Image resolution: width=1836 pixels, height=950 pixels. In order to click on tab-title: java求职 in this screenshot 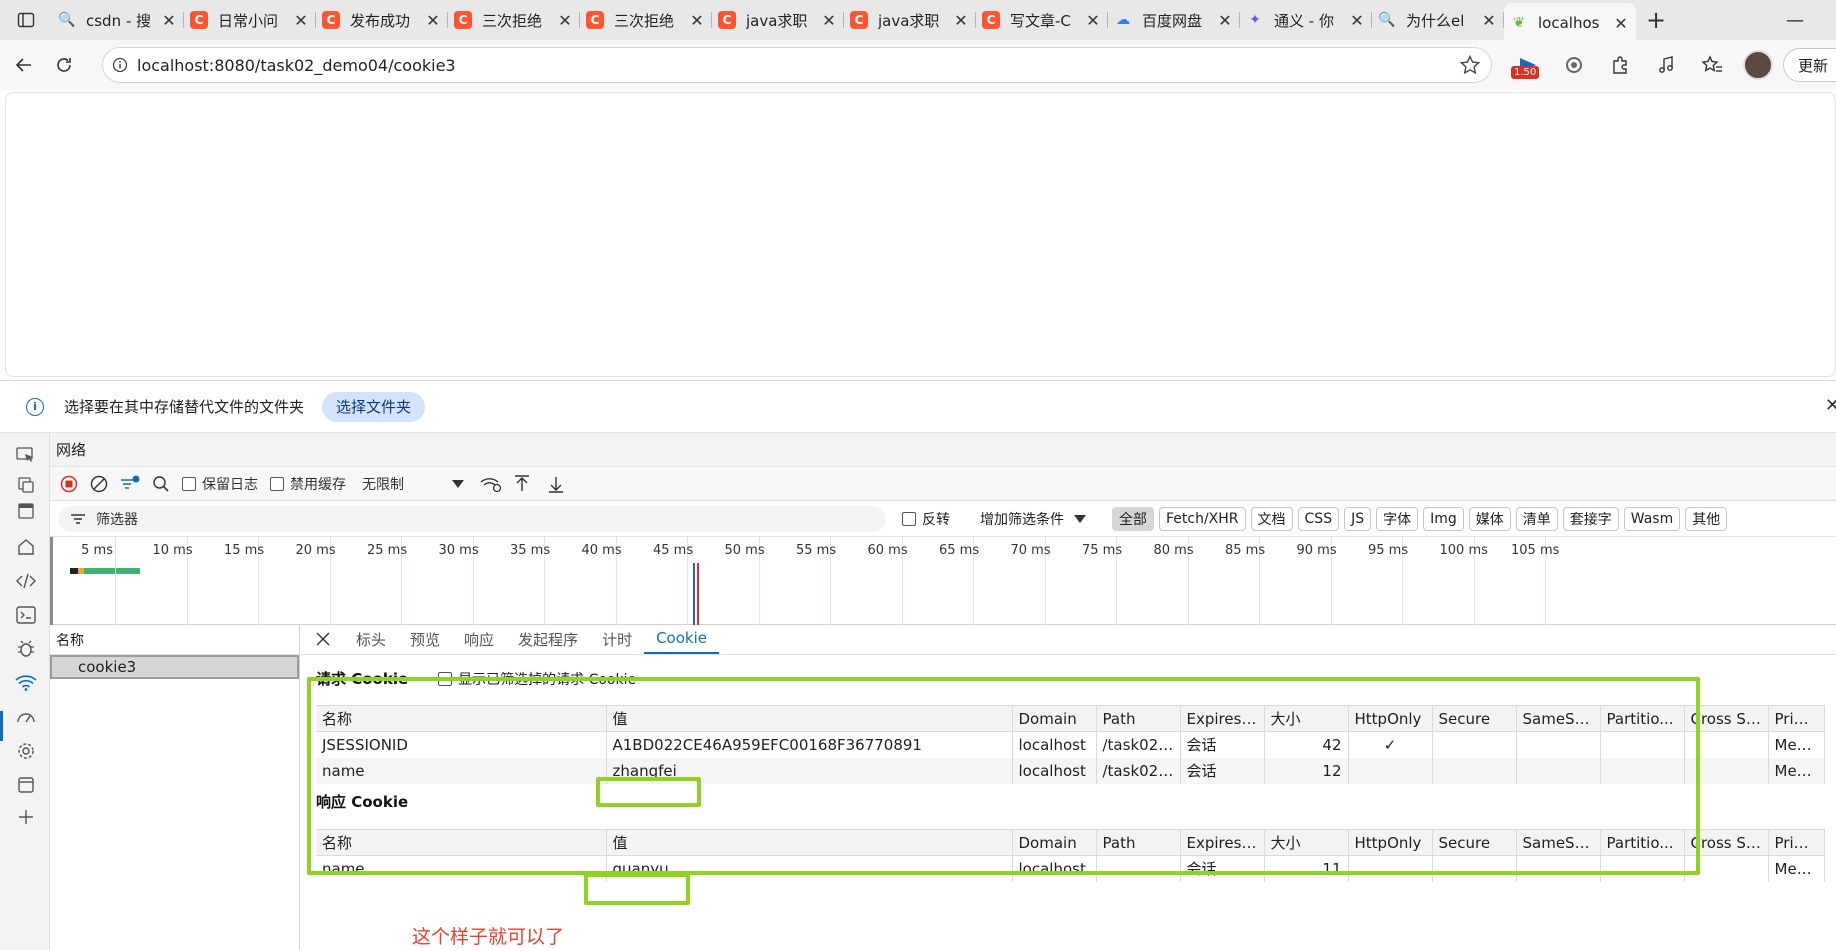, I will do `click(777, 20)`.